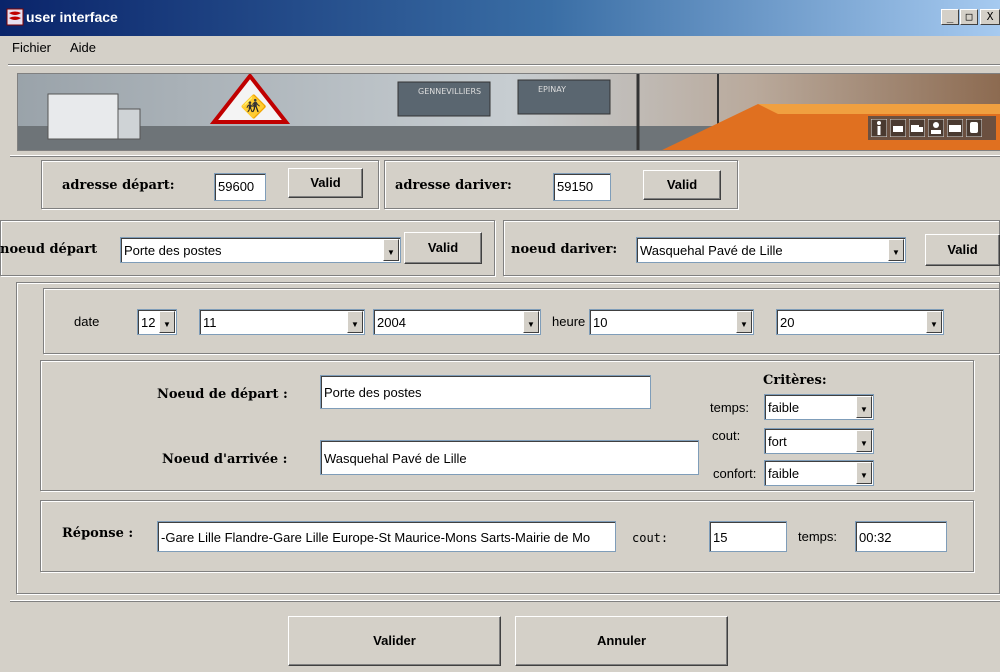  I want to click on bottom-separator, so click(505, 601).